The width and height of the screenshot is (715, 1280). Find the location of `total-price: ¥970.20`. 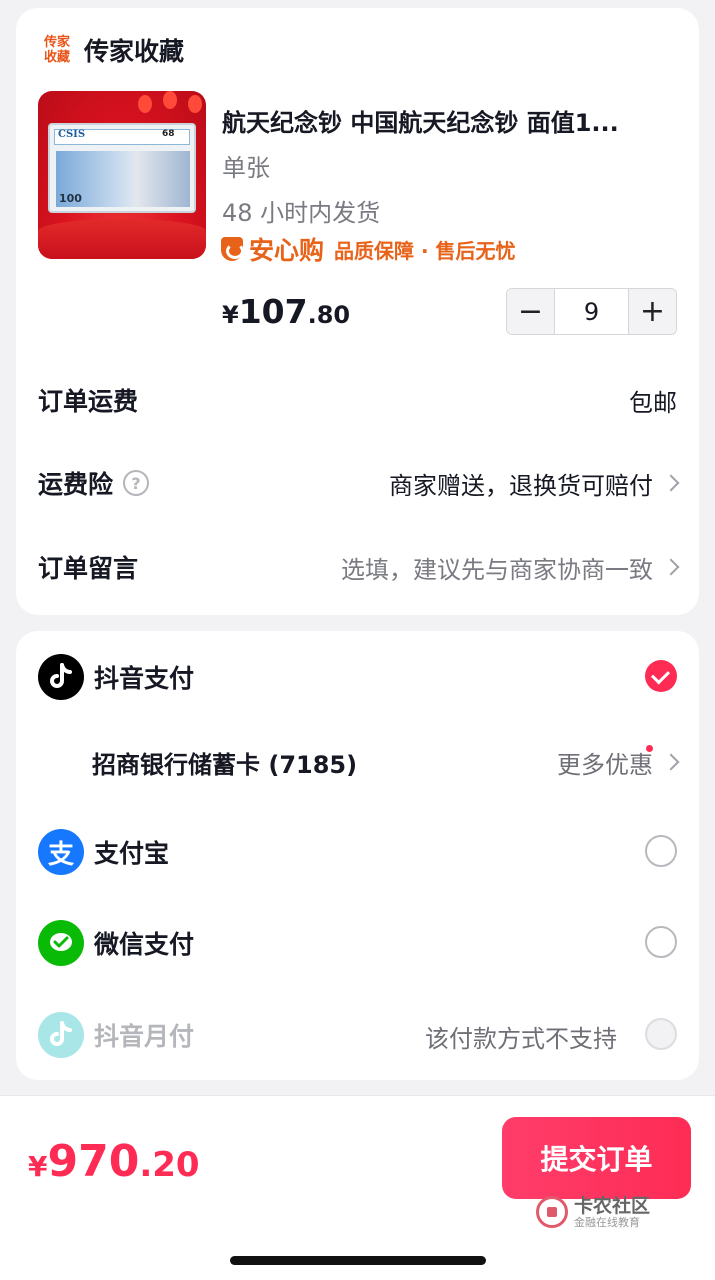

total-price: ¥970.20 is located at coordinates (114, 1161).